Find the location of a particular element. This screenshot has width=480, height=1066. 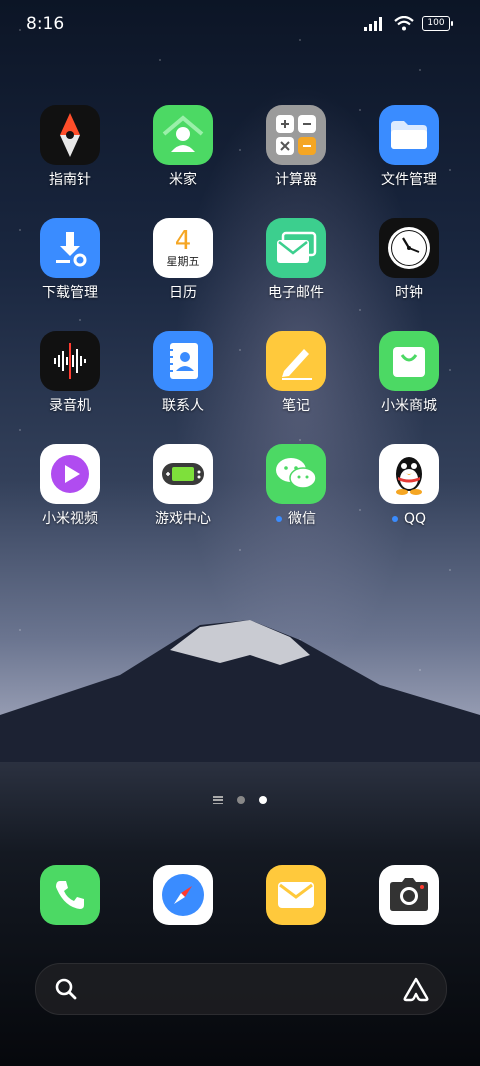

dock-messages is located at coordinates (296, 895).